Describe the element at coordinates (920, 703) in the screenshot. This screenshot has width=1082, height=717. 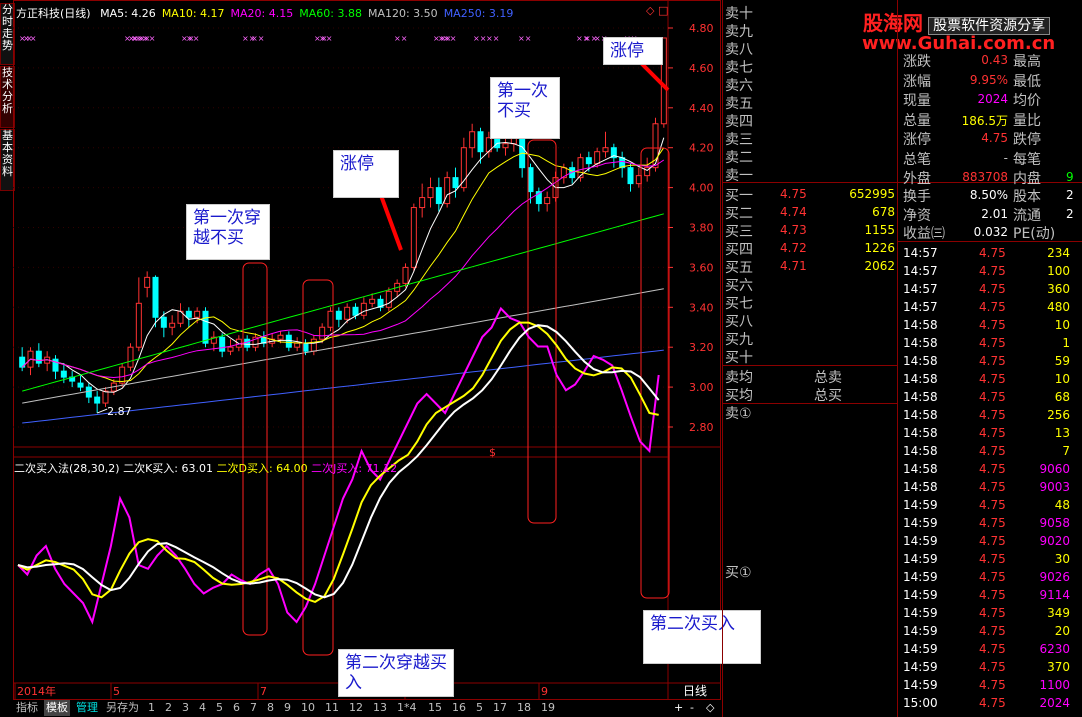
I see `tick-time: 15:00` at that location.